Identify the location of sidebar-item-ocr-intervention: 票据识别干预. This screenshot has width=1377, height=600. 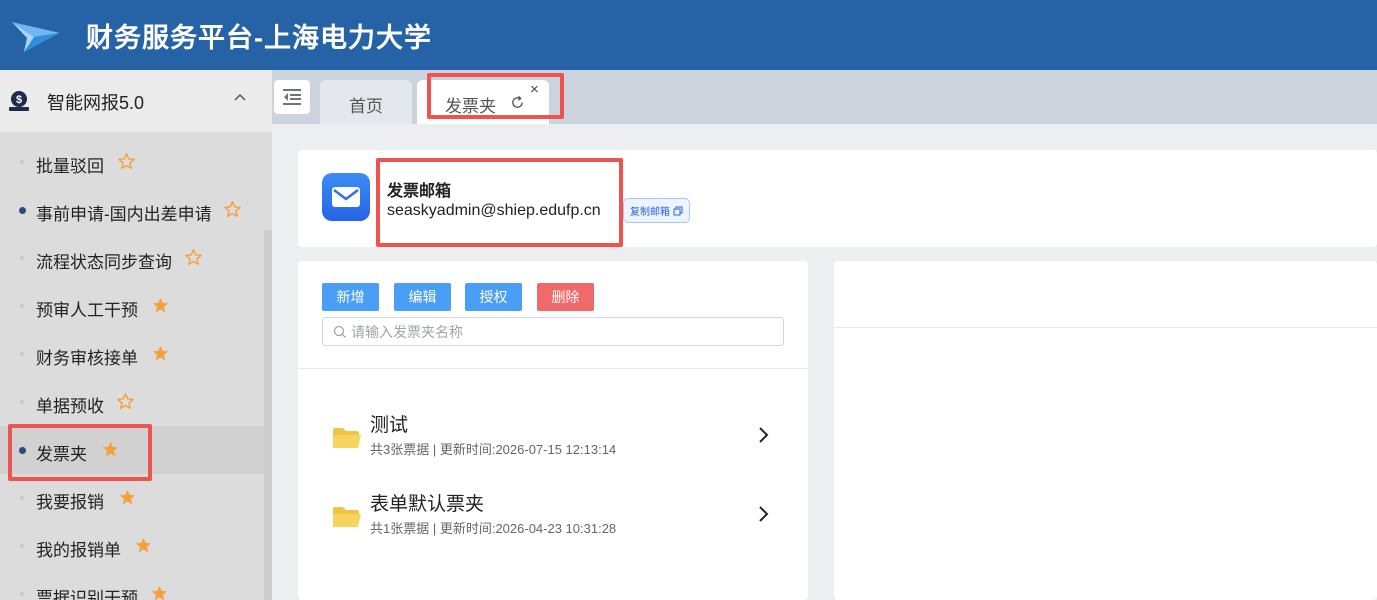
(136, 585).